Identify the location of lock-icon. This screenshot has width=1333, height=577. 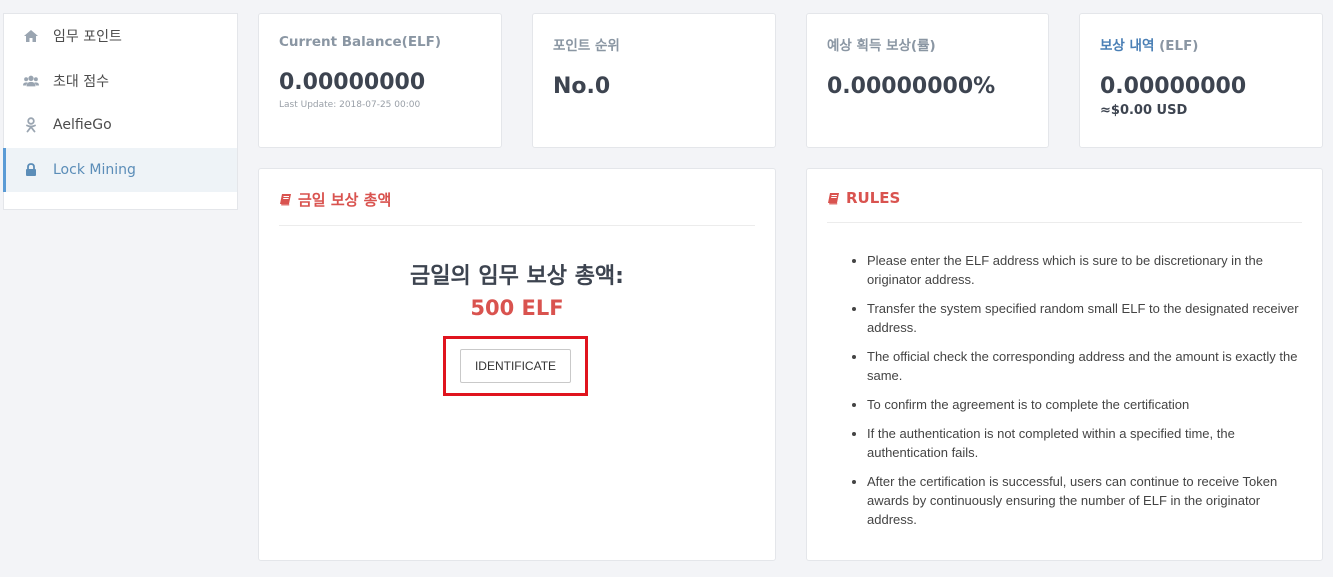
(31, 170).